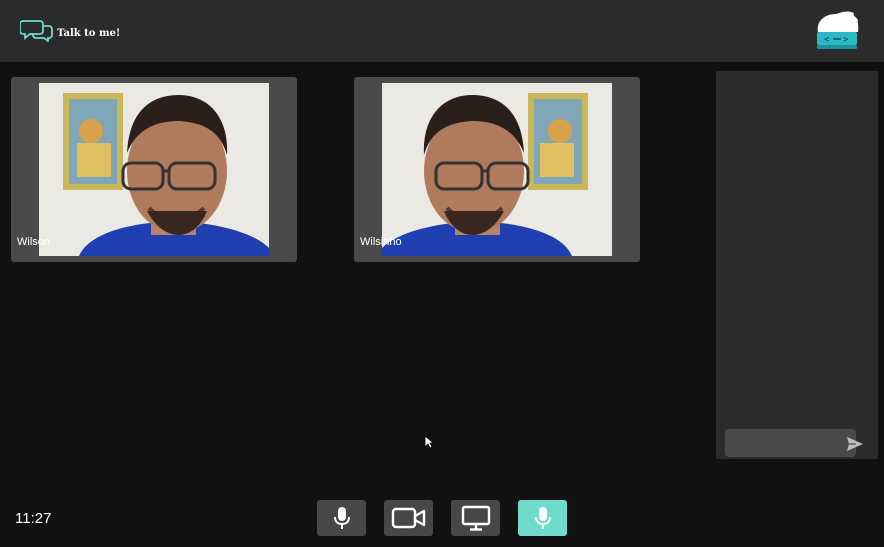  What do you see at coordinates (34, 242) in the screenshot?
I see `participant-name: Wilson` at bounding box center [34, 242].